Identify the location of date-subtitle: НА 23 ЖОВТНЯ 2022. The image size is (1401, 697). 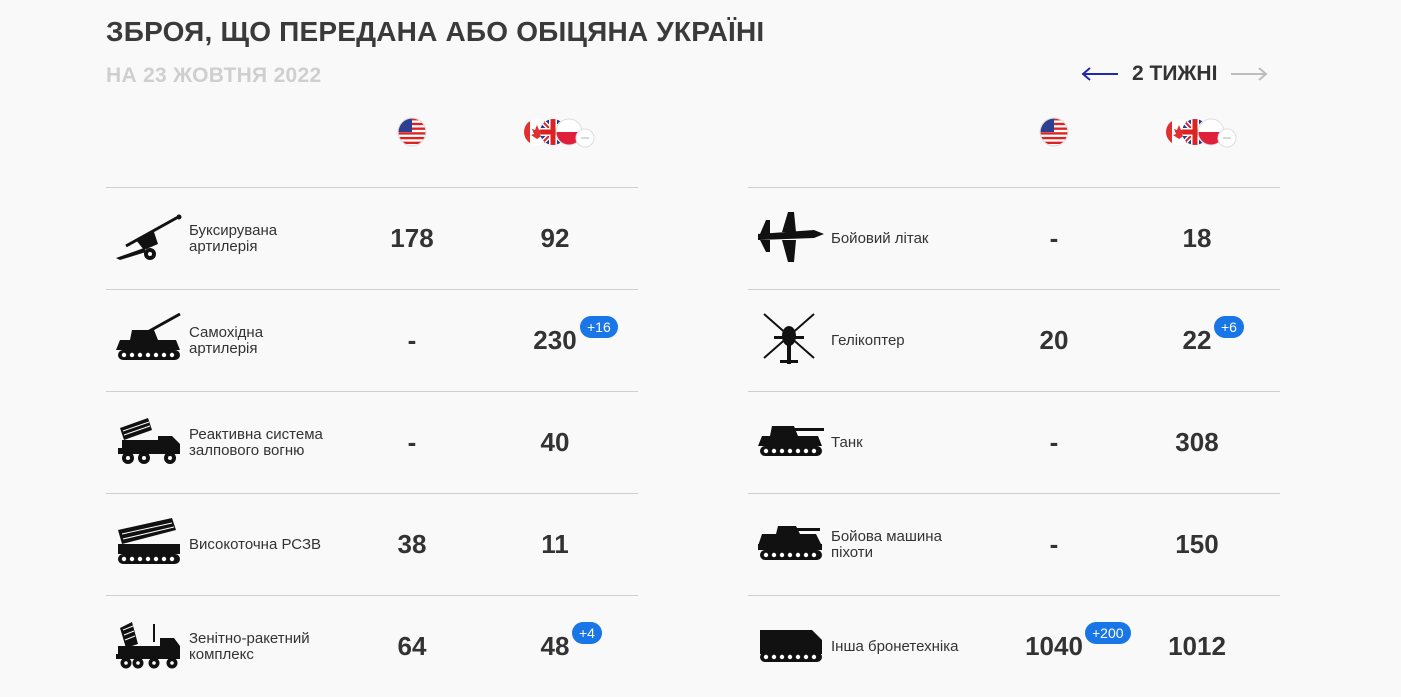
(214, 75).